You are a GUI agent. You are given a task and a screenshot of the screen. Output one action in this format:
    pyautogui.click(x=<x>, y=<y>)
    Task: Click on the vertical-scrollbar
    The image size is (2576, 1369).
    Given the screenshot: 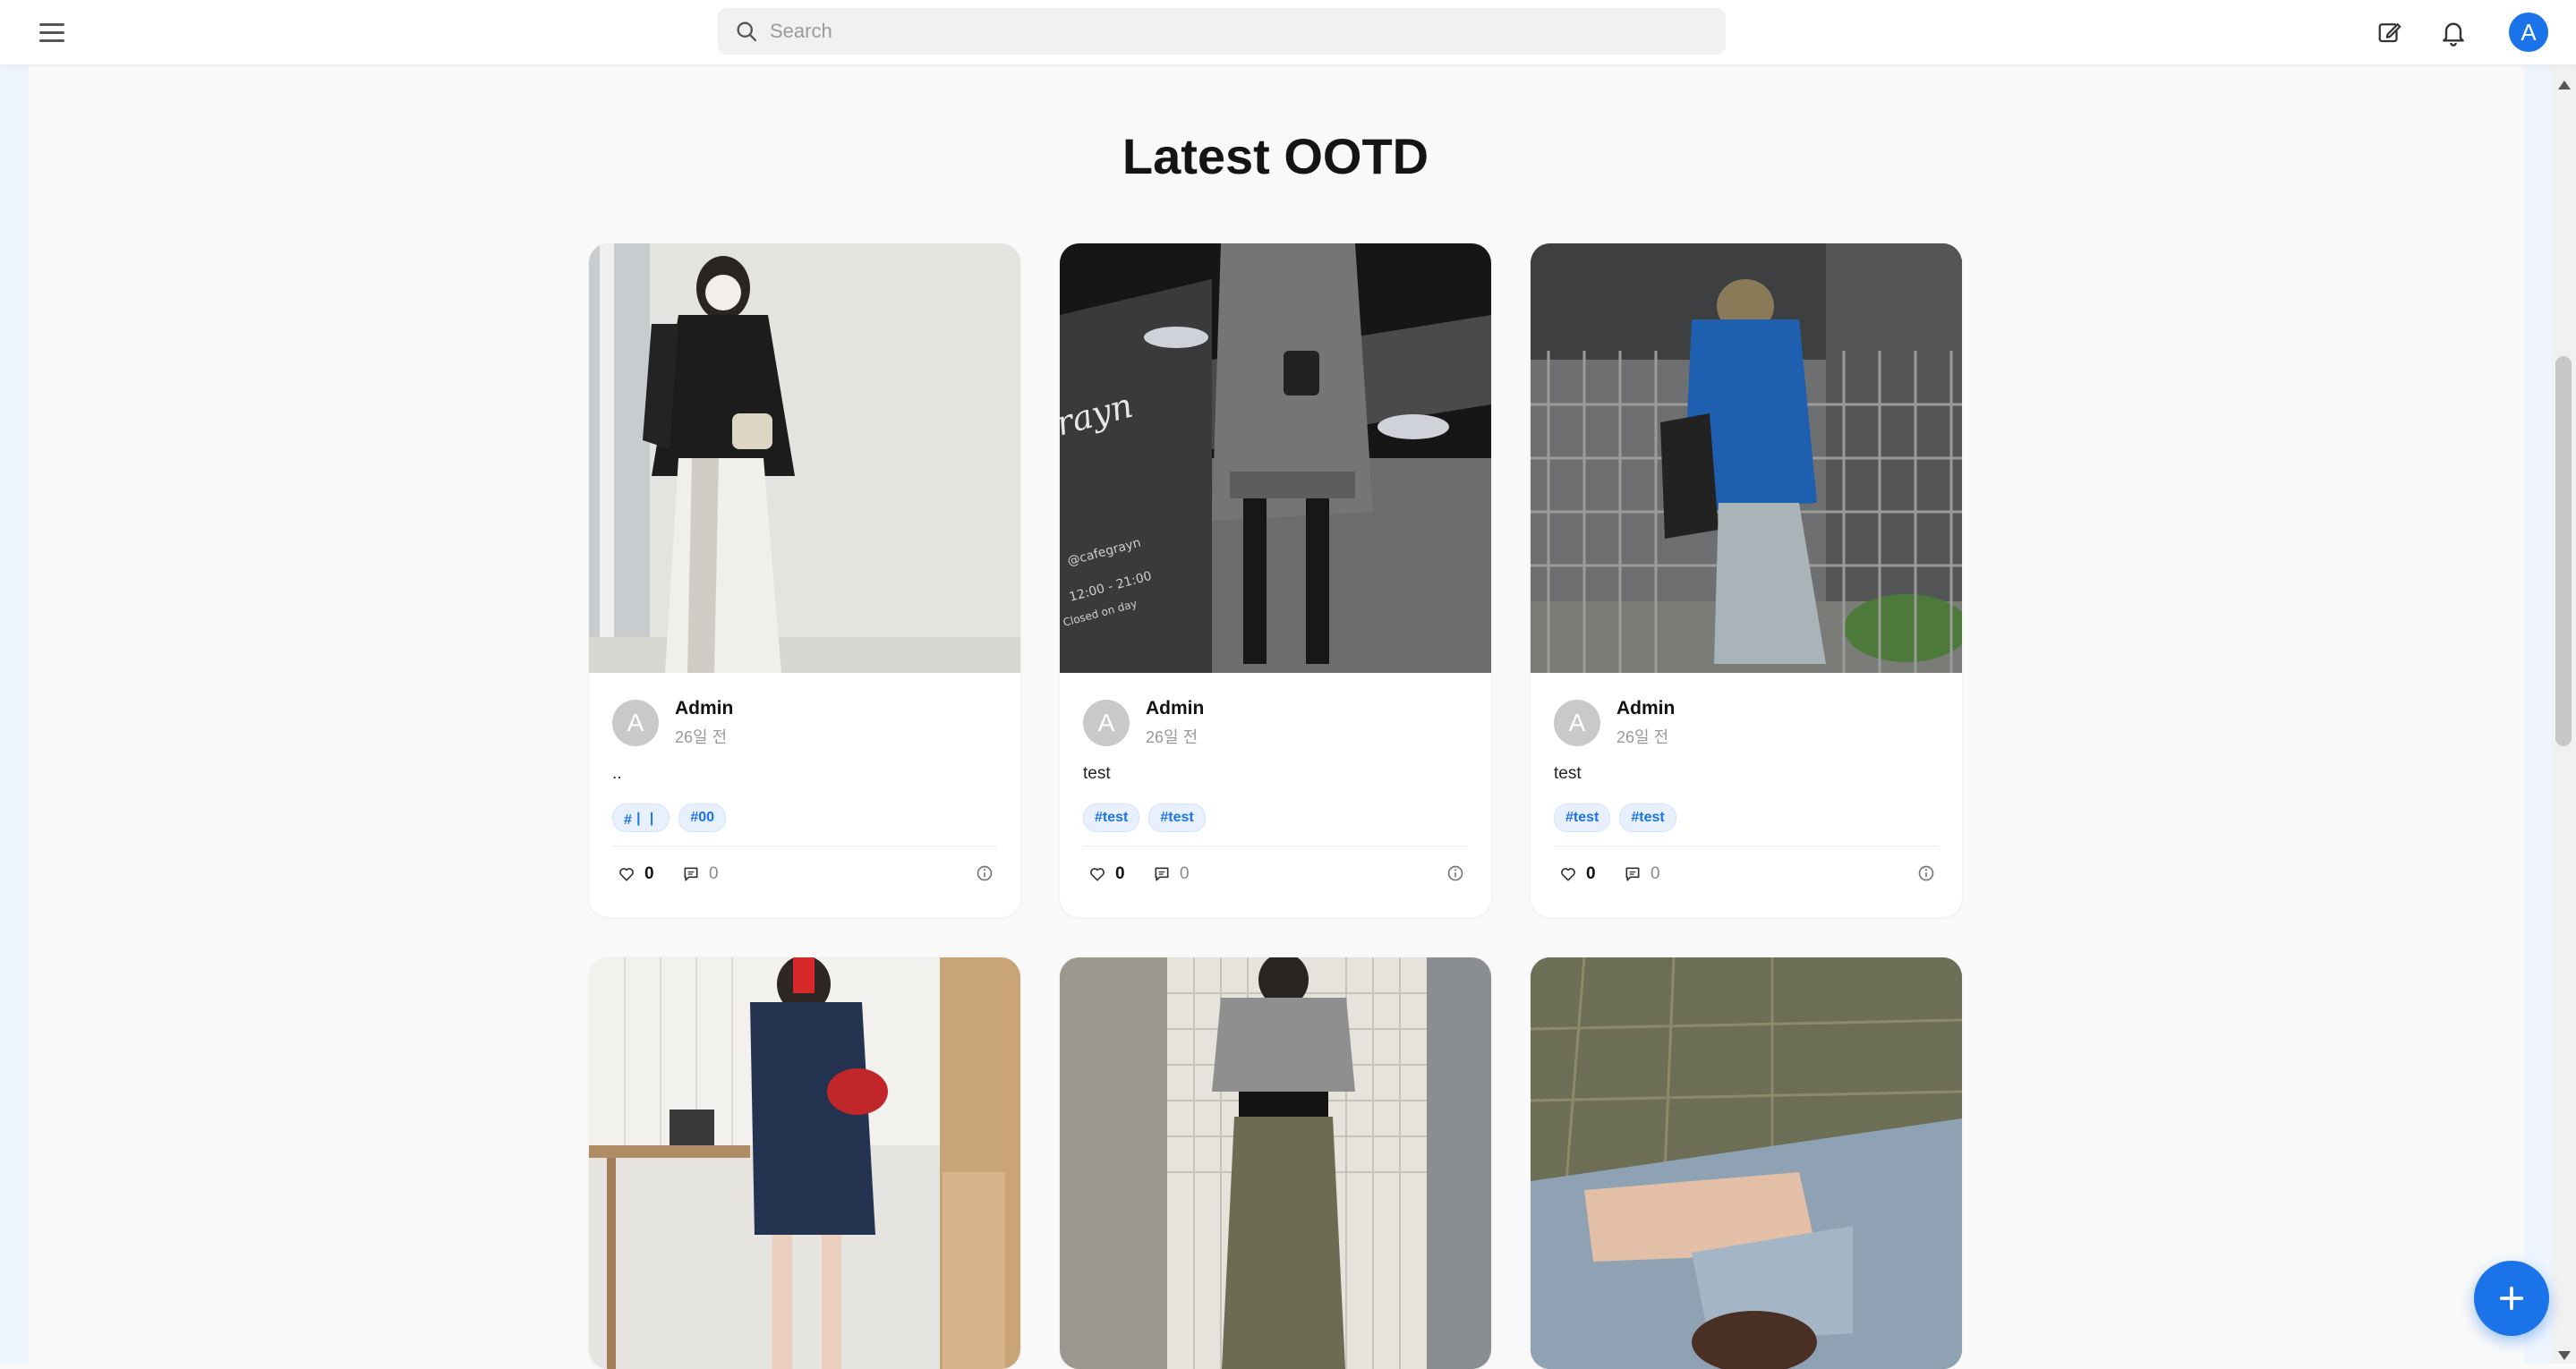 What is the action you would take?
    pyautogui.click(x=2563, y=714)
    